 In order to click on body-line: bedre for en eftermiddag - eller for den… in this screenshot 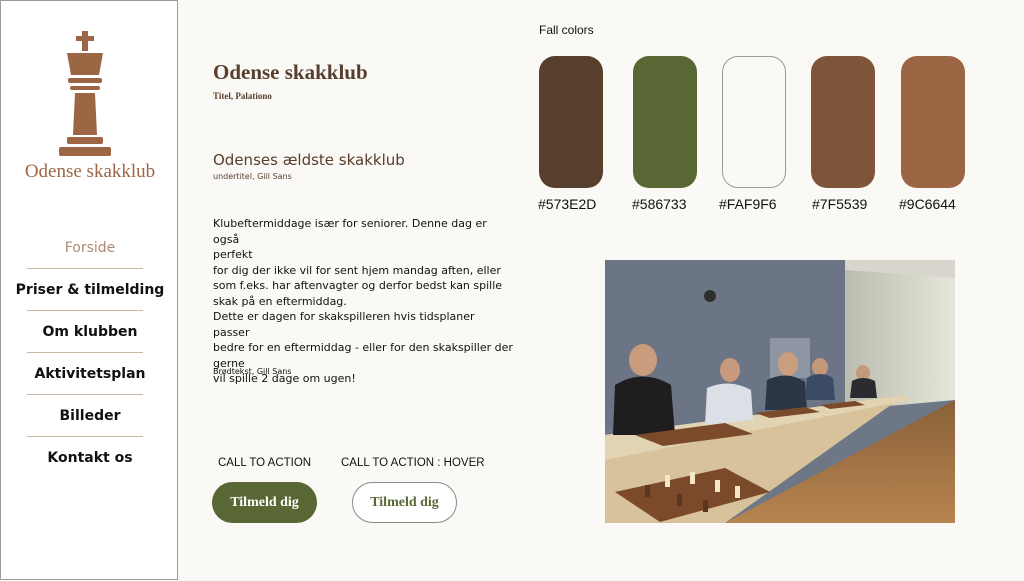, I will do `click(363, 347)`.